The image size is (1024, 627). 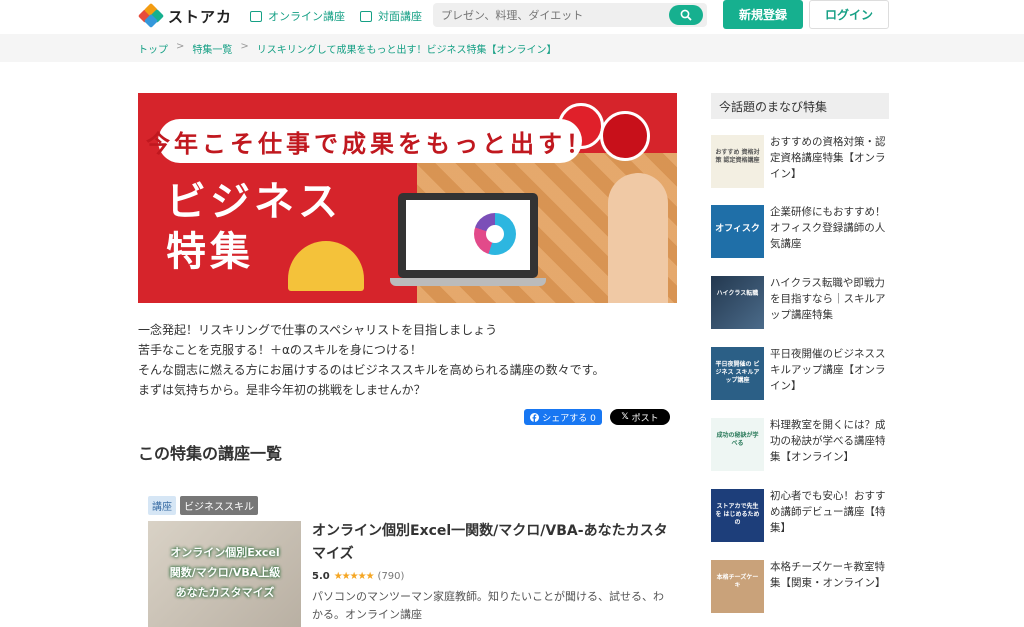 What do you see at coordinates (306, 16) in the screenshot?
I see `nav-online-label: オンライン講座` at bounding box center [306, 16].